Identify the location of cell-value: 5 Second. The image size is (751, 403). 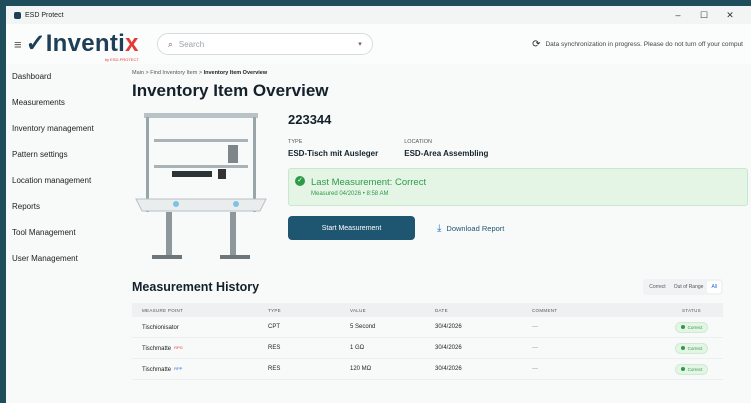
(363, 327).